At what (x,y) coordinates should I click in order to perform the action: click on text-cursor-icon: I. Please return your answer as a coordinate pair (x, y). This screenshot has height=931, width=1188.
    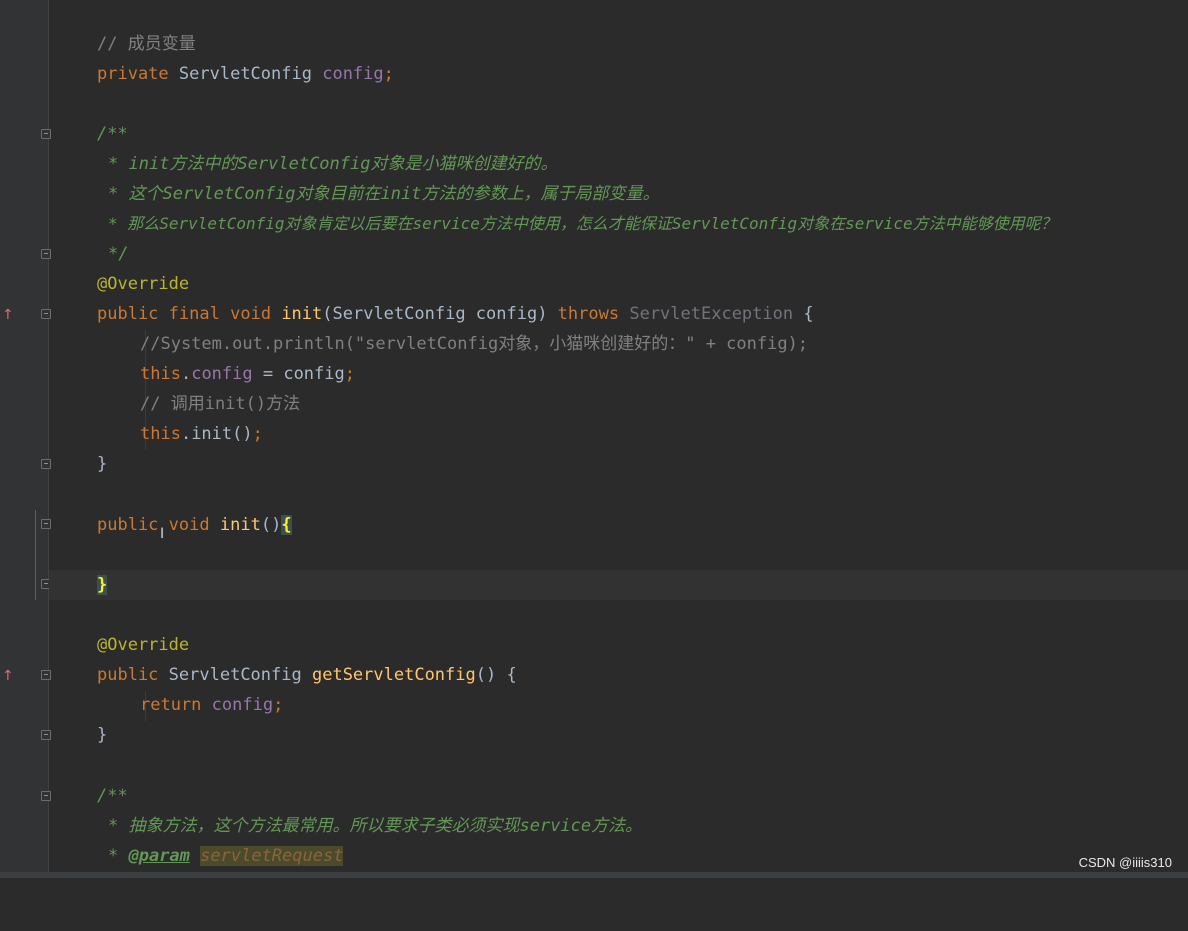
    Looking at the image, I should click on (162, 534).